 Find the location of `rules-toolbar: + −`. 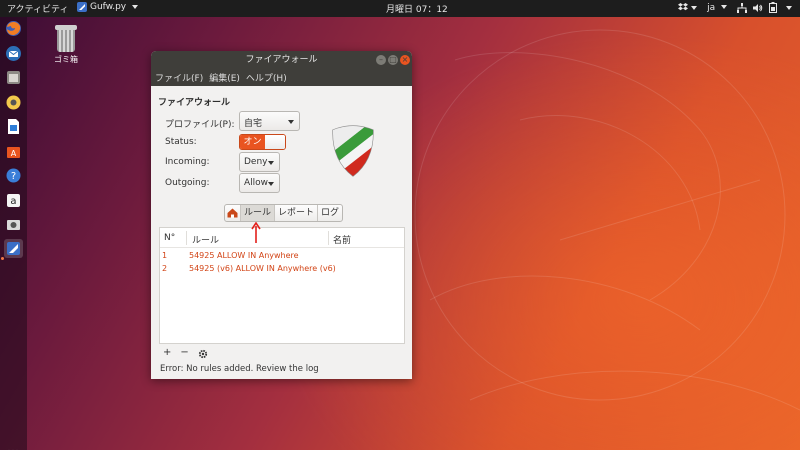

rules-toolbar: + − is located at coordinates (185, 354).